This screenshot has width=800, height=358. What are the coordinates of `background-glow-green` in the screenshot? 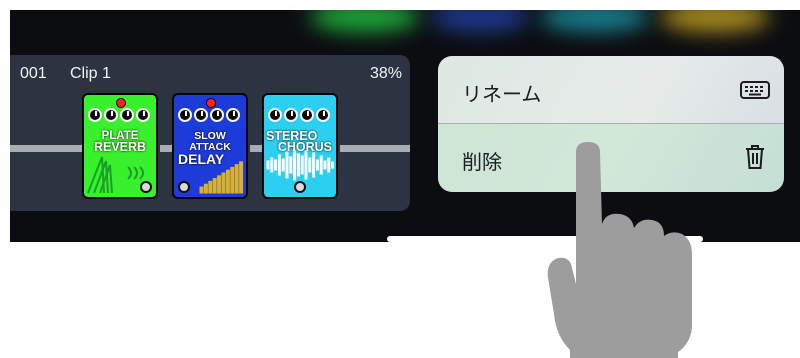 It's located at (365, 21).